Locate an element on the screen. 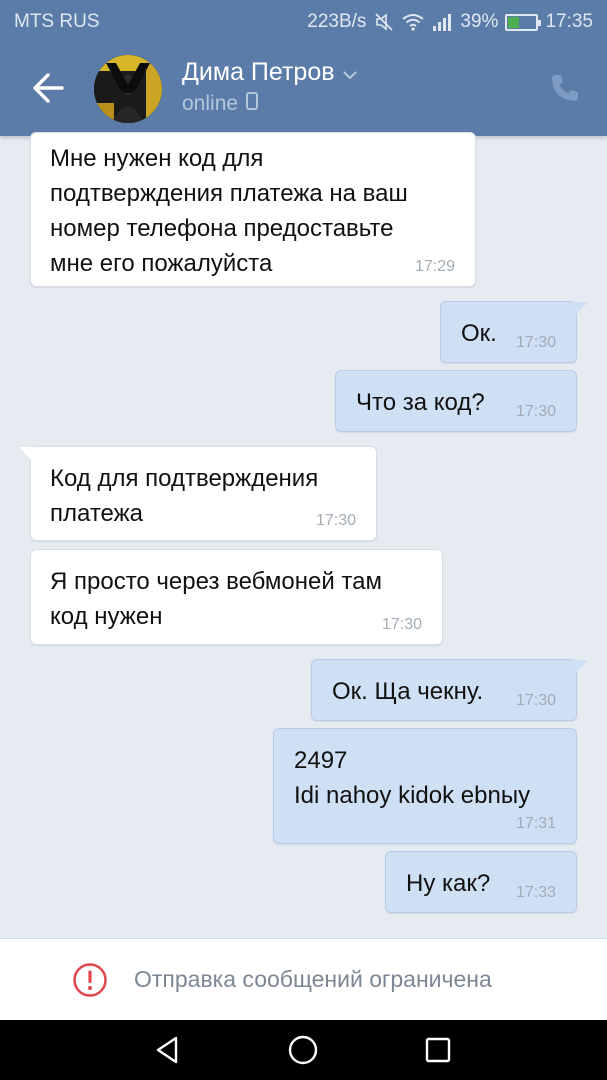 The image size is (607, 1080). message-outgoing: 2497 Idi nahoy kidok ebnыy 17:31 is located at coordinates (425, 786).